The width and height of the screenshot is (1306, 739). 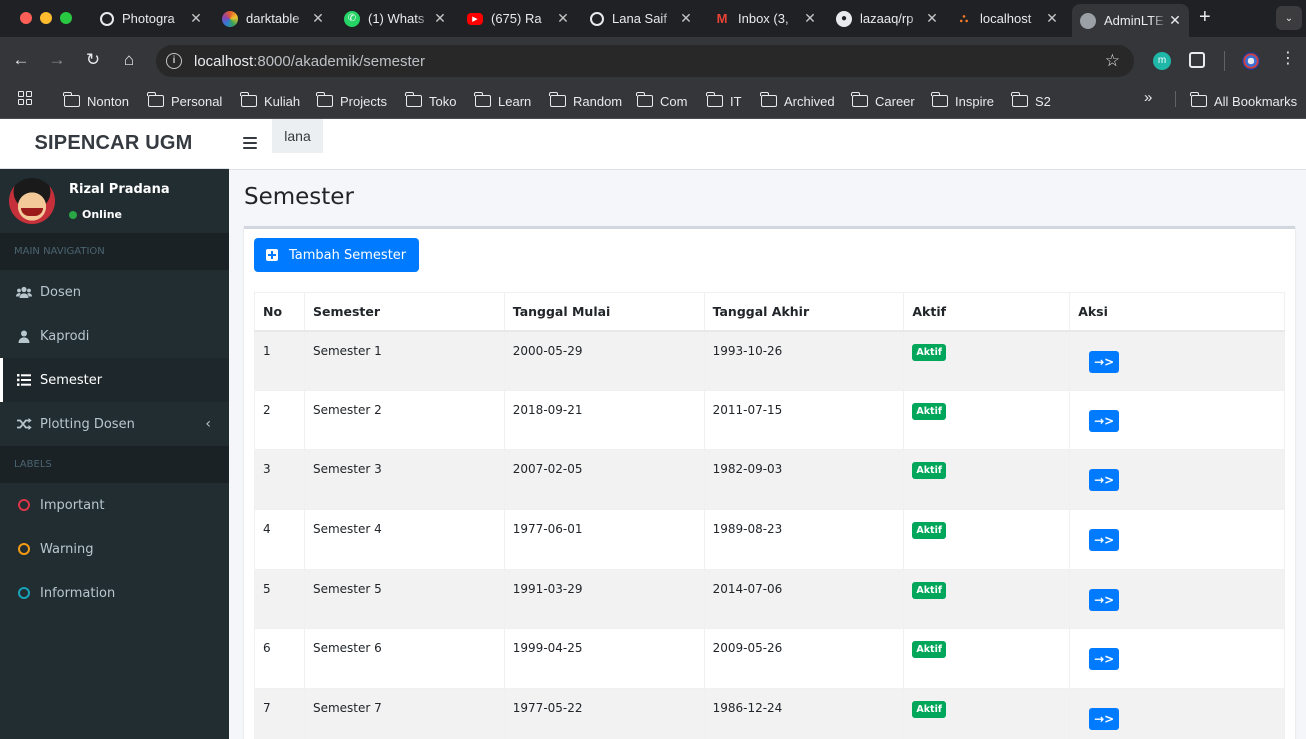 I want to click on cell-tanggal-akhir: 1982-09-03, so click(x=804, y=480).